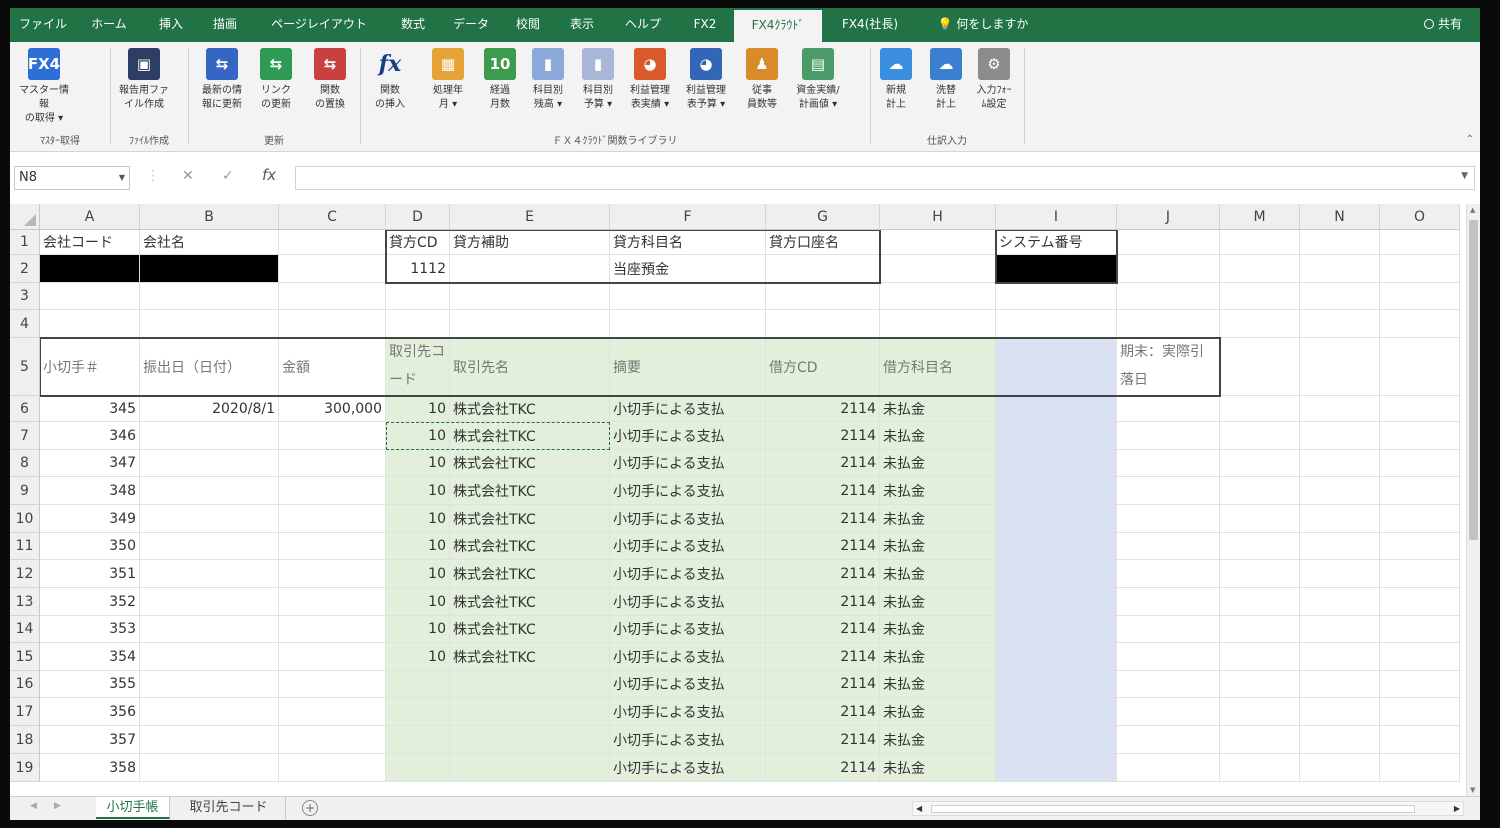 Image resolution: width=1500 pixels, height=828 pixels. Describe the element at coordinates (1260, 546) in the screenshot. I see `cell-m11` at that location.